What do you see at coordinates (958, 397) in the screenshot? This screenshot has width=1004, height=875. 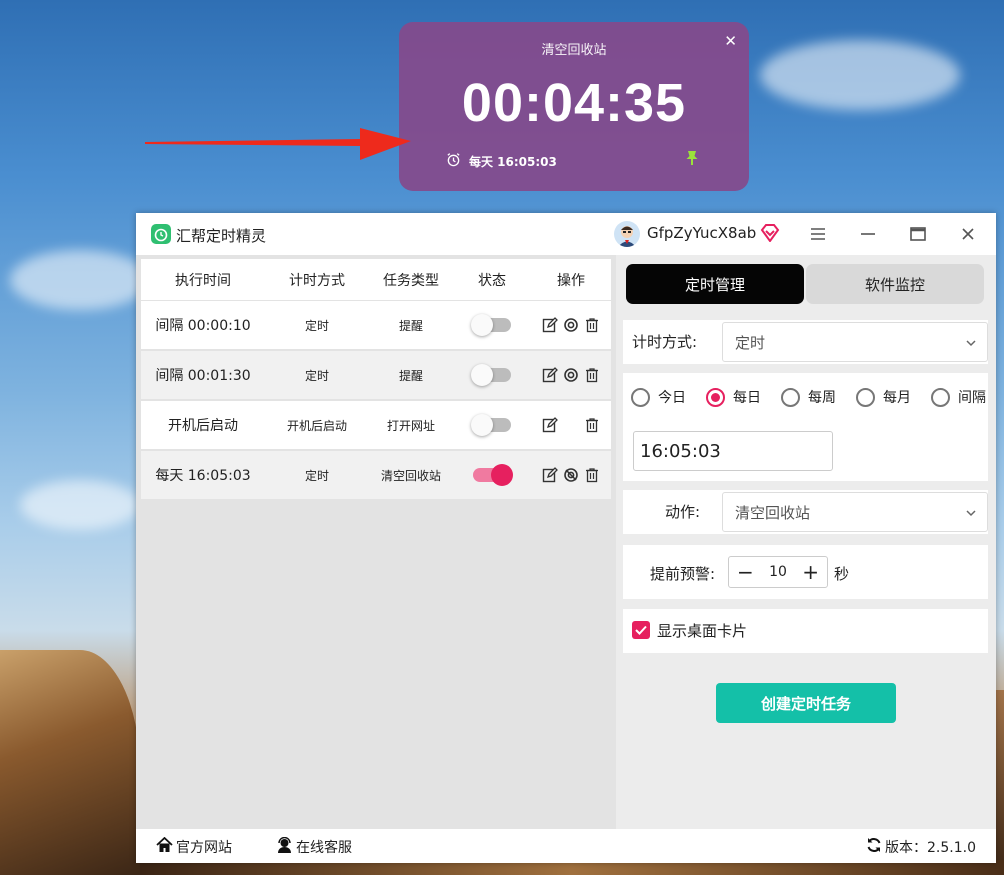 I see `radio-interval: 间隔` at bounding box center [958, 397].